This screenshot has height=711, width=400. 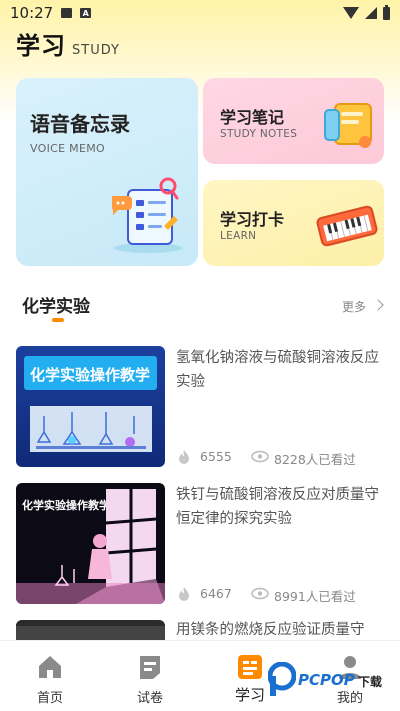 What do you see at coordinates (238, 236) in the screenshot?
I see `learn-subtitle: LEARN` at bounding box center [238, 236].